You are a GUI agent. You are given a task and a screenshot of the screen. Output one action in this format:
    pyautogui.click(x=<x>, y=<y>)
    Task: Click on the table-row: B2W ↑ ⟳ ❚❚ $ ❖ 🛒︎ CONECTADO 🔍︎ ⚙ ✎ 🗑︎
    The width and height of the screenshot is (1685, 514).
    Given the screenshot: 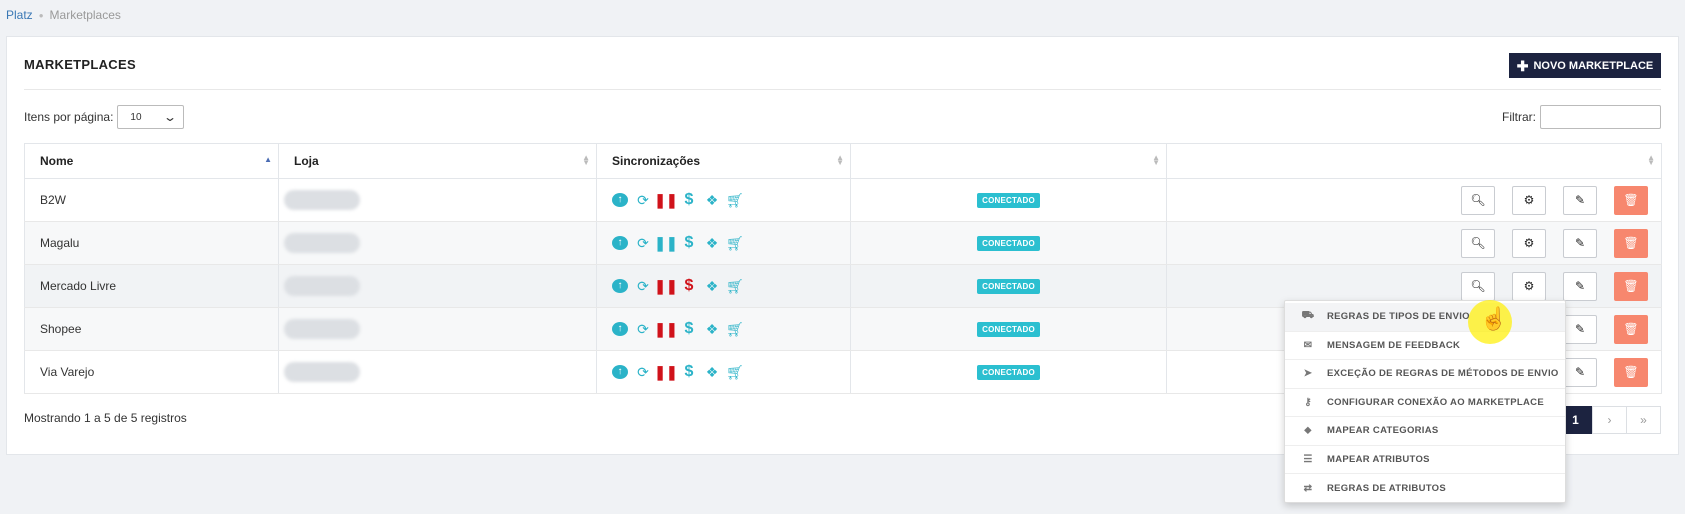 What is the action you would take?
    pyautogui.click(x=843, y=200)
    